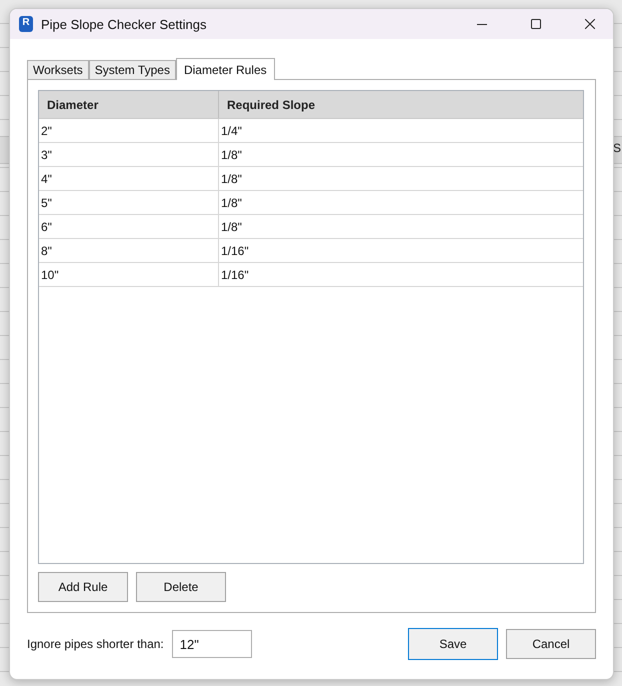 The height and width of the screenshot is (686, 622). Describe the element at coordinates (132, 69) in the screenshot. I see `tab: System Types` at that location.